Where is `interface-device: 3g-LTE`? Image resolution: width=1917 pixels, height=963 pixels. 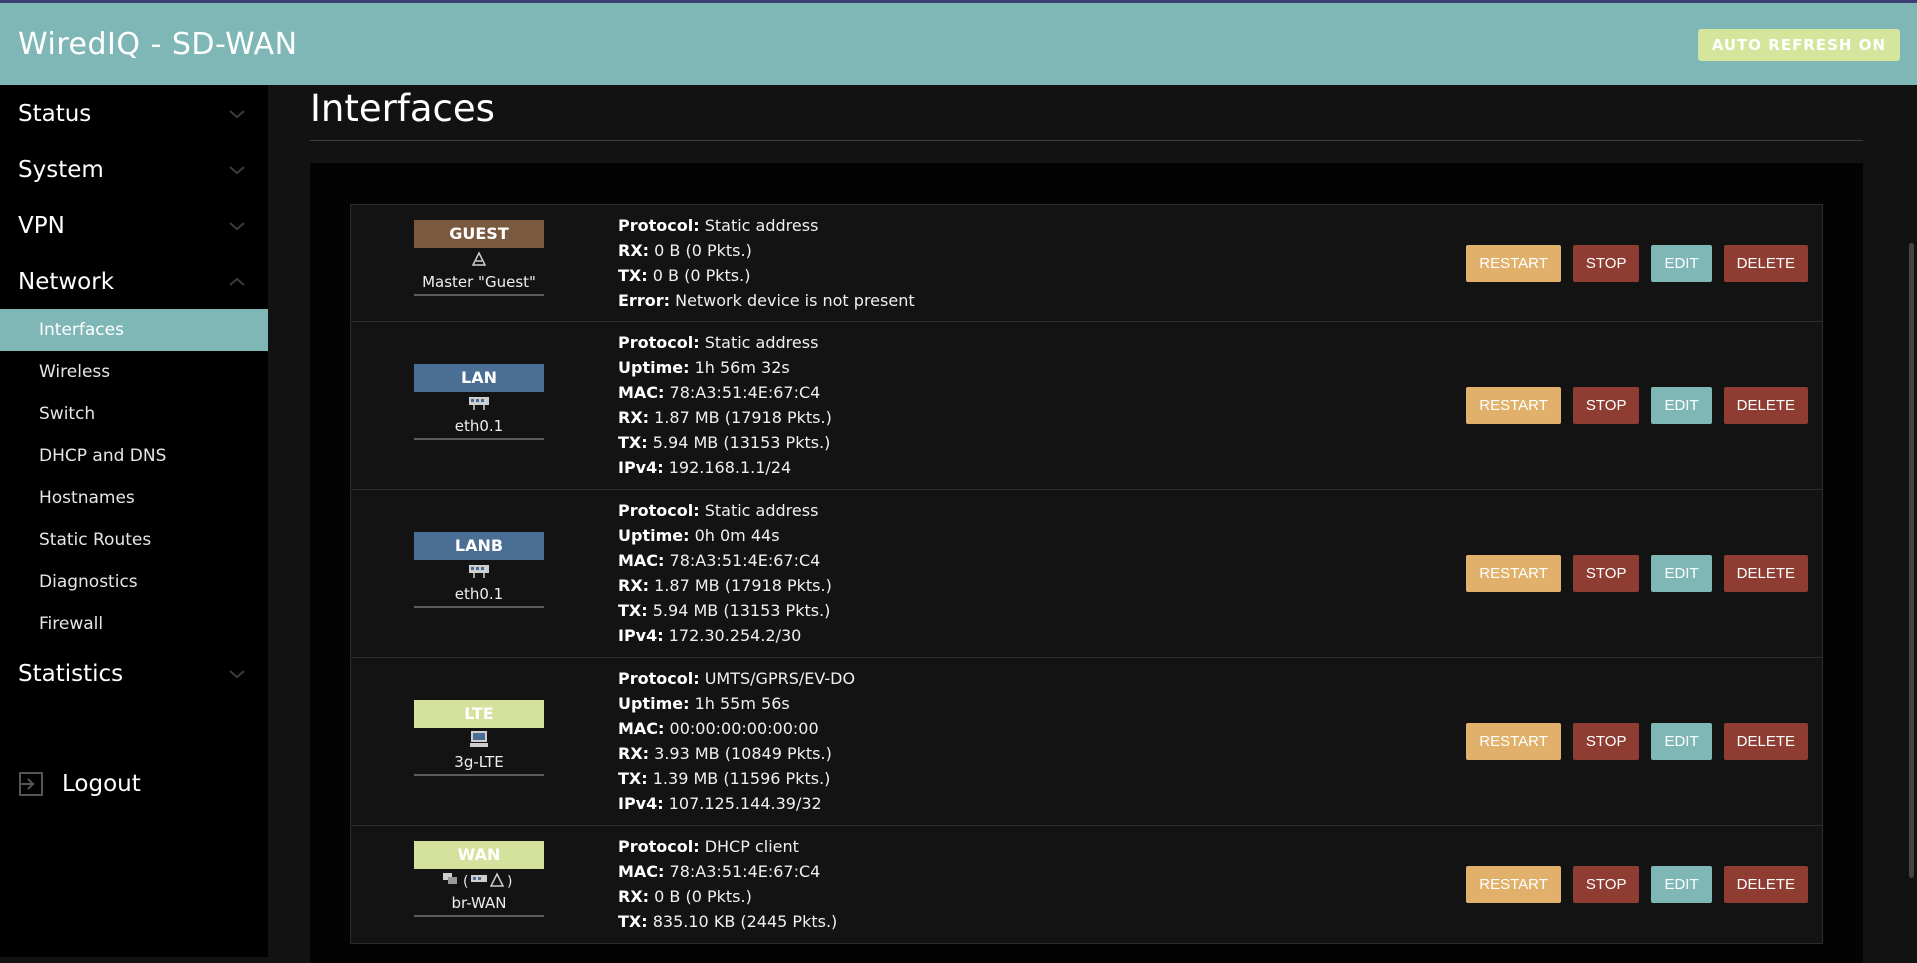
interface-device: 3g-LTE is located at coordinates (479, 763).